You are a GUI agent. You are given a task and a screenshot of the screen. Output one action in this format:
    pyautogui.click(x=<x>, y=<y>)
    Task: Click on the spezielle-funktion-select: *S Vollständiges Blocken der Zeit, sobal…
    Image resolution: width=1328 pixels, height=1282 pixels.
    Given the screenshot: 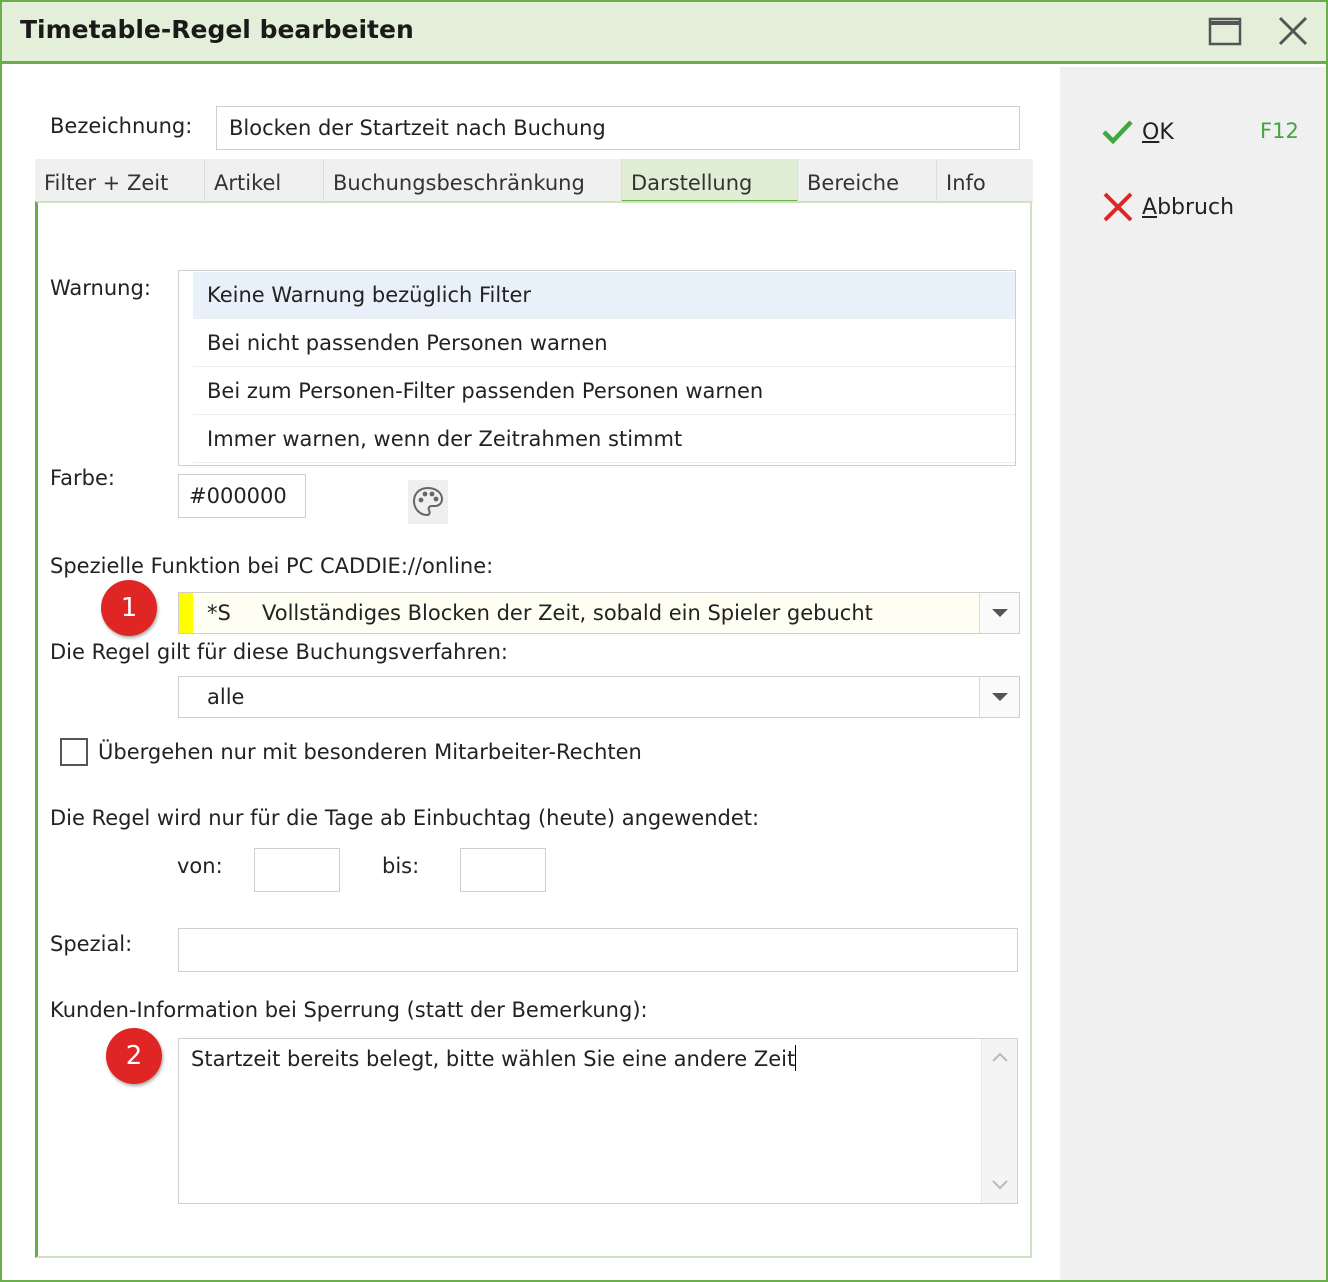 What is the action you would take?
    pyautogui.click(x=599, y=613)
    